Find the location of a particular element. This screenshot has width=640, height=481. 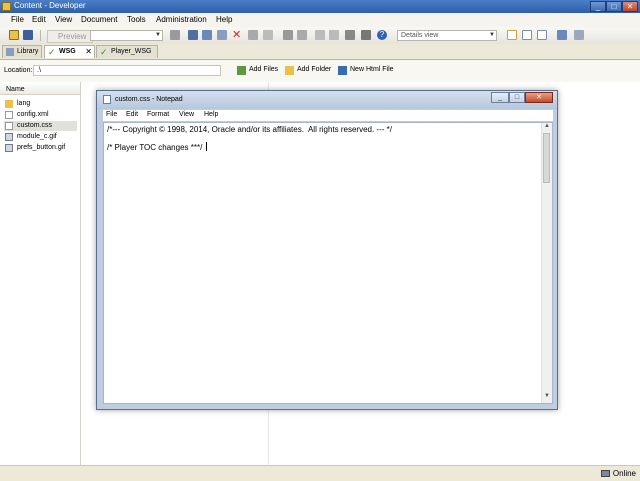

notepad-menu-view: View is located at coordinates (186, 114).